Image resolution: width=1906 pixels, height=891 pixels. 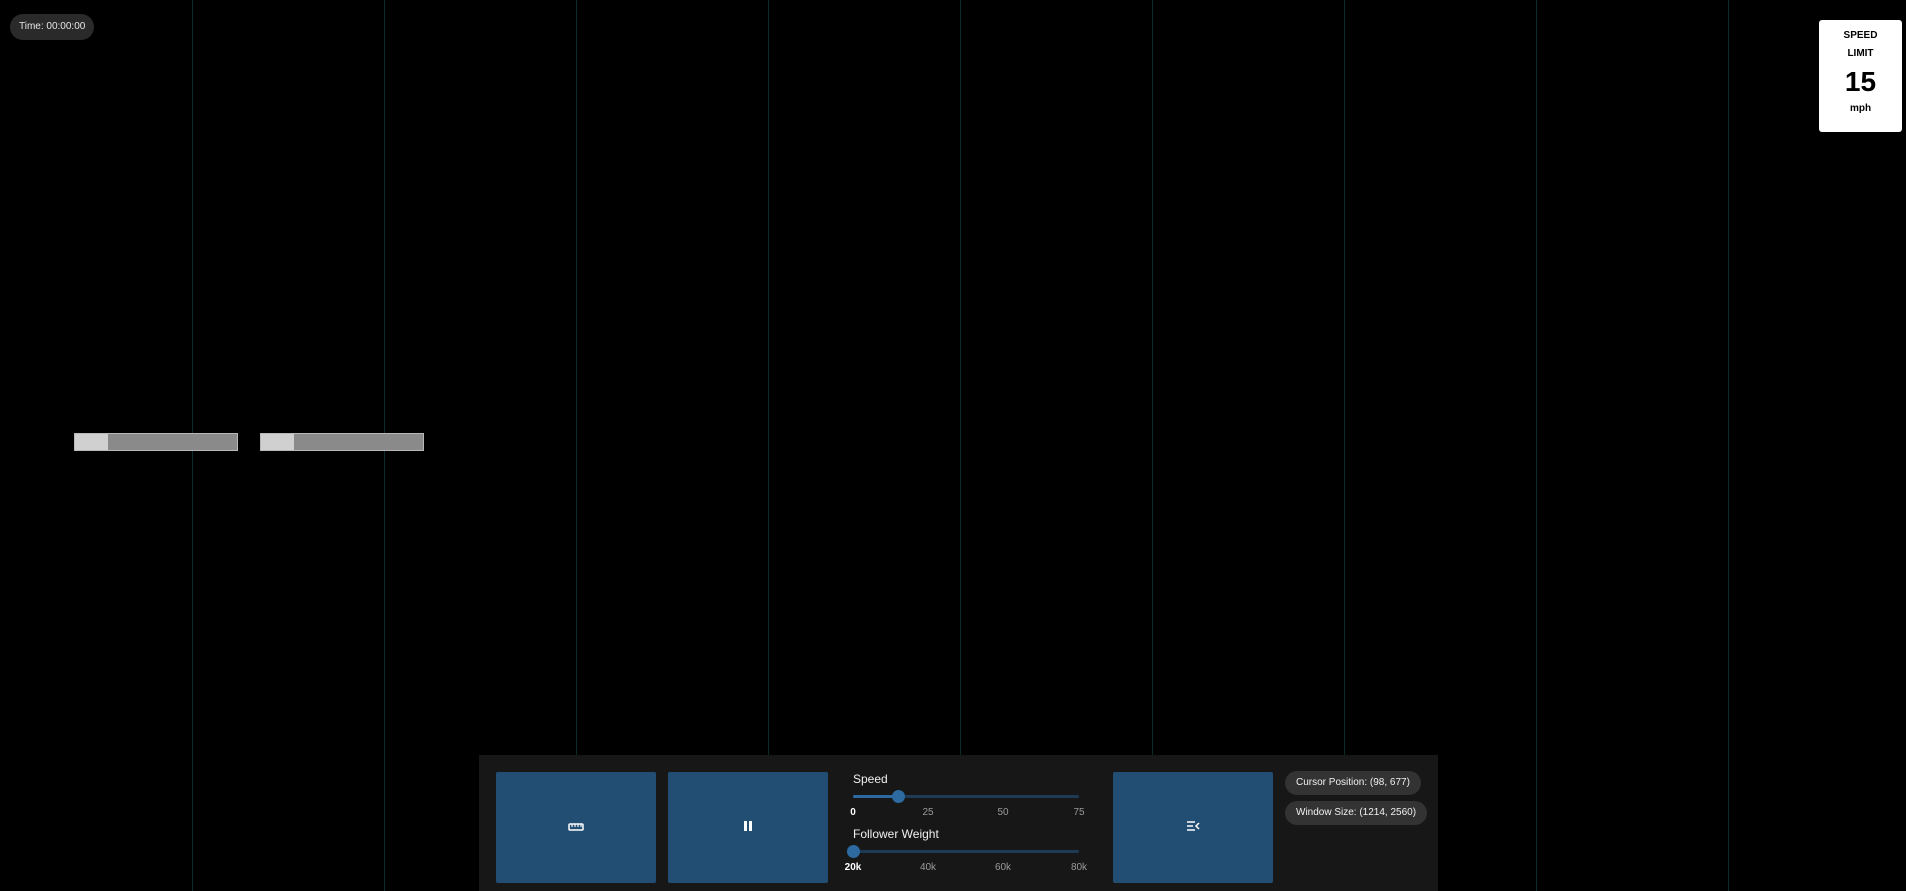 I want to click on speed-tick: 25, so click(x=928, y=812).